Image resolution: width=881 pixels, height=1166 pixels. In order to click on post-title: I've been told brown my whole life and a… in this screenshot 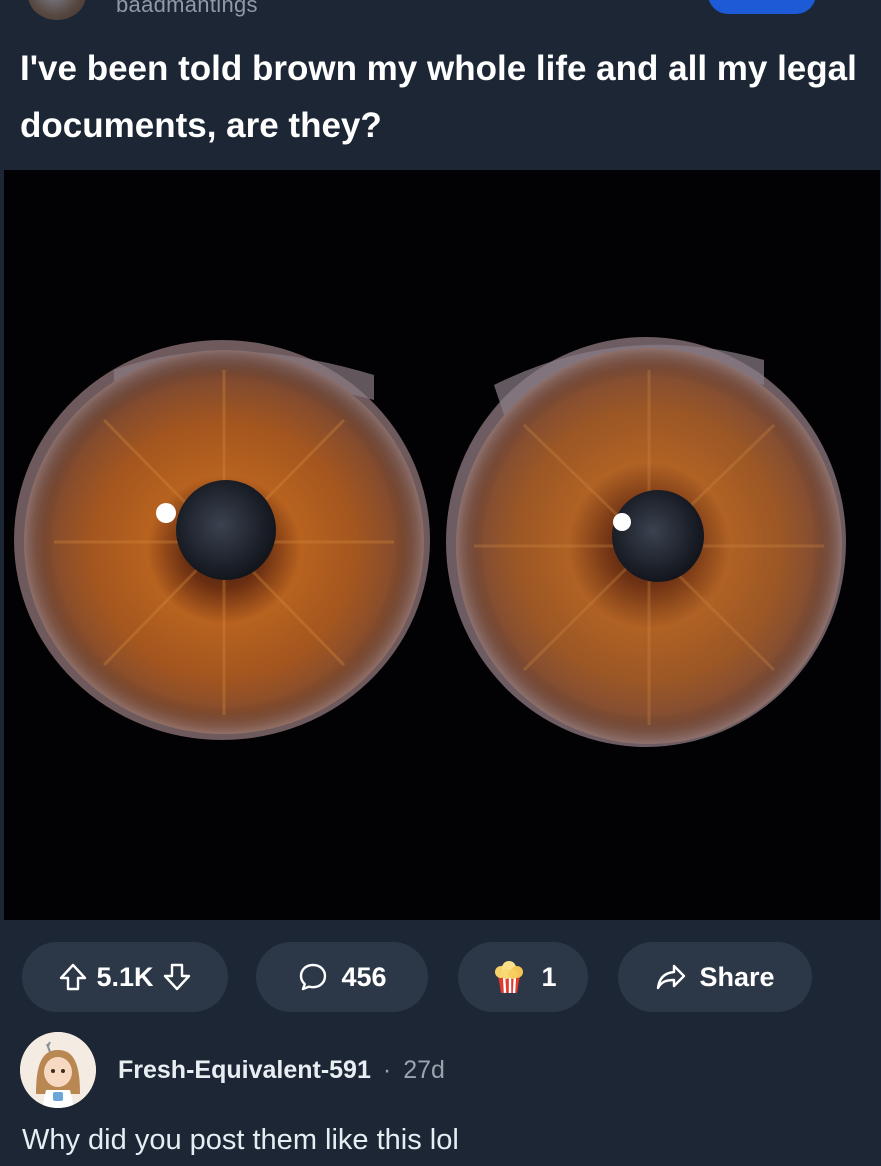, I will do `click(438, 97)`.